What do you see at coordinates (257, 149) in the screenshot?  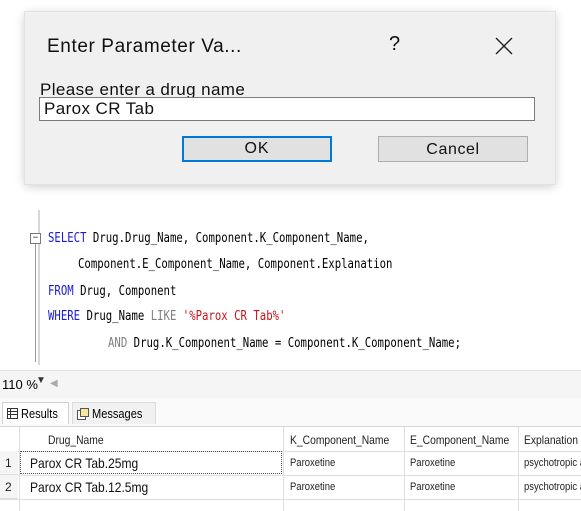 I see `ok-button: OK` at bounding box center [257, 149].